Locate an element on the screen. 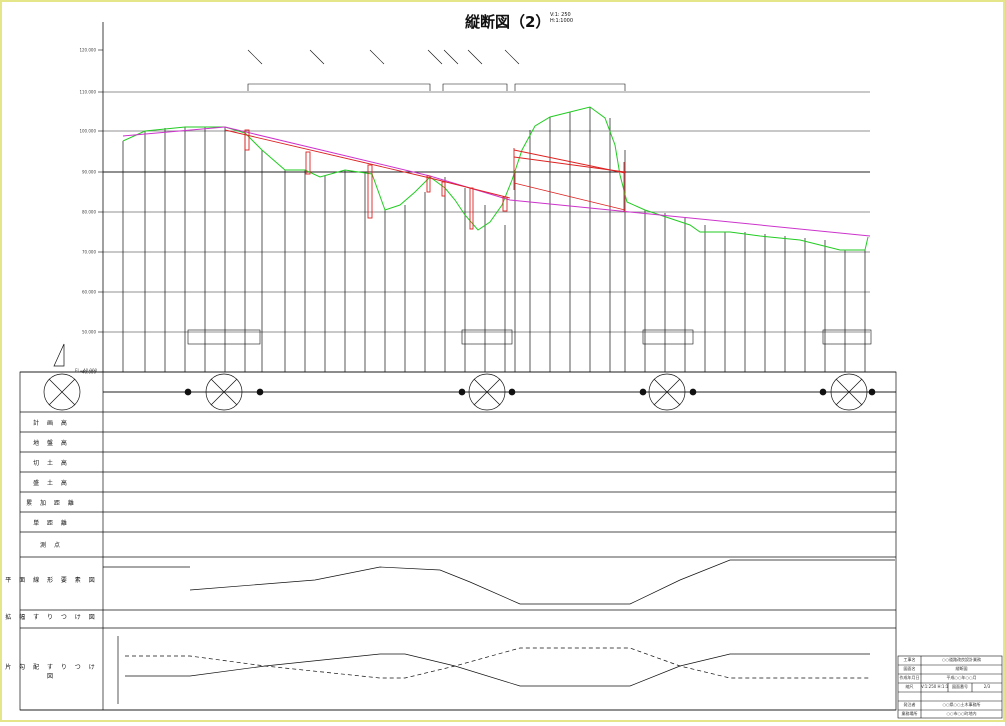 The height and width of the screenshot is (726, 1005). drawing-scale: V:1: 250 H:1:1000 is located at coordinates (561, 18).